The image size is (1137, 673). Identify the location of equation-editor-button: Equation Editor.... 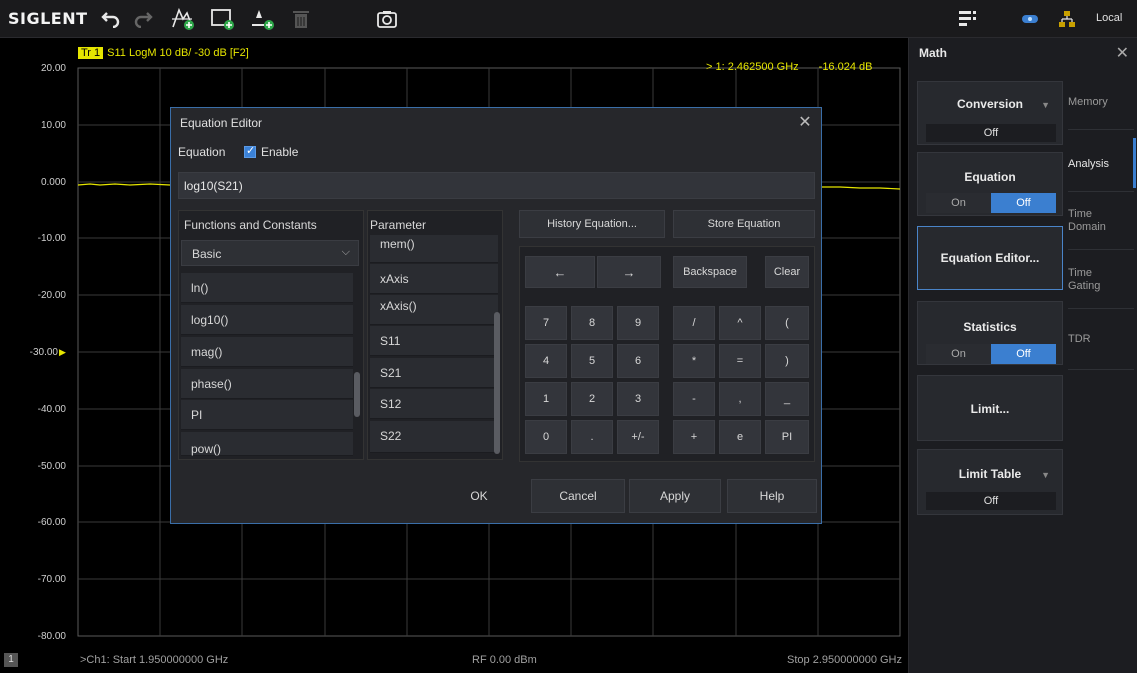
(990, 258).